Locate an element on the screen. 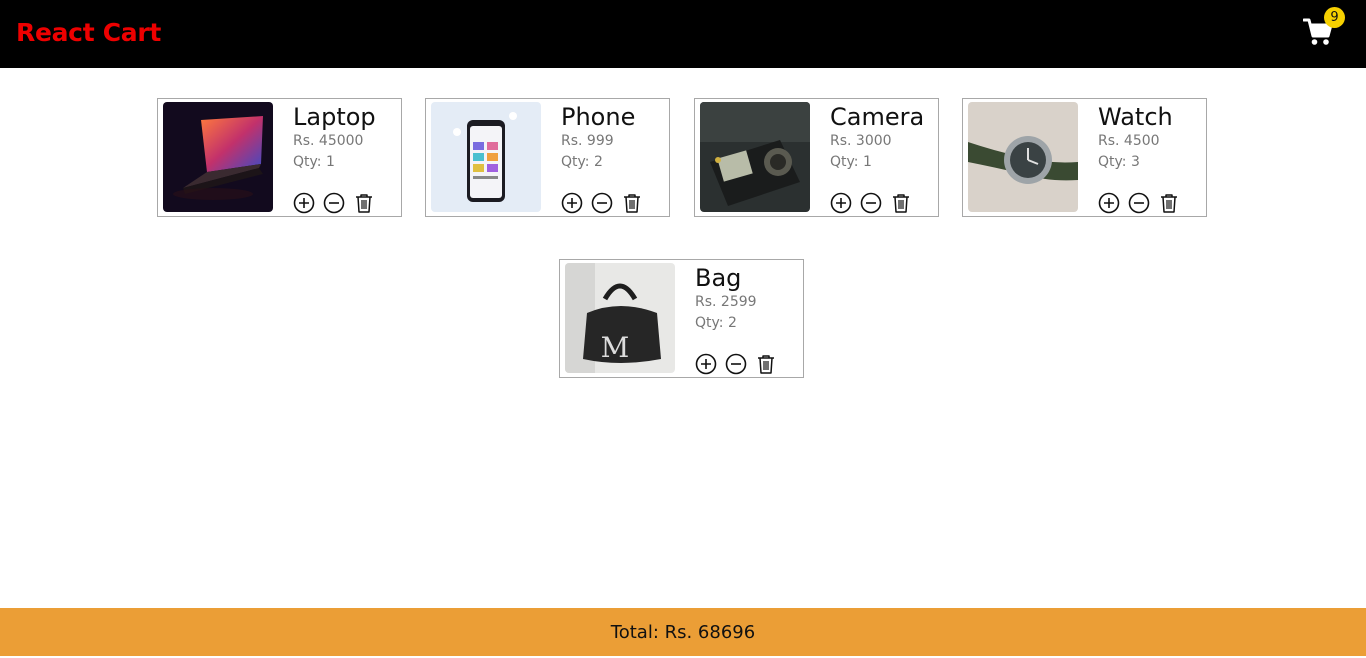 The width and height of the screenshot is (1366, 658). cart-total: Total: Rs. 68696 is located at coordinates (683, 632).